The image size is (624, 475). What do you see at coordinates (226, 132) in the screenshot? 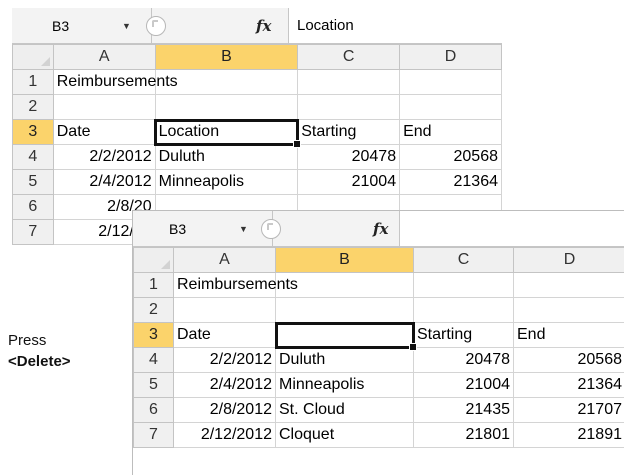
I see `cell-b3-selected: Location` at bounding box center [226, 132].